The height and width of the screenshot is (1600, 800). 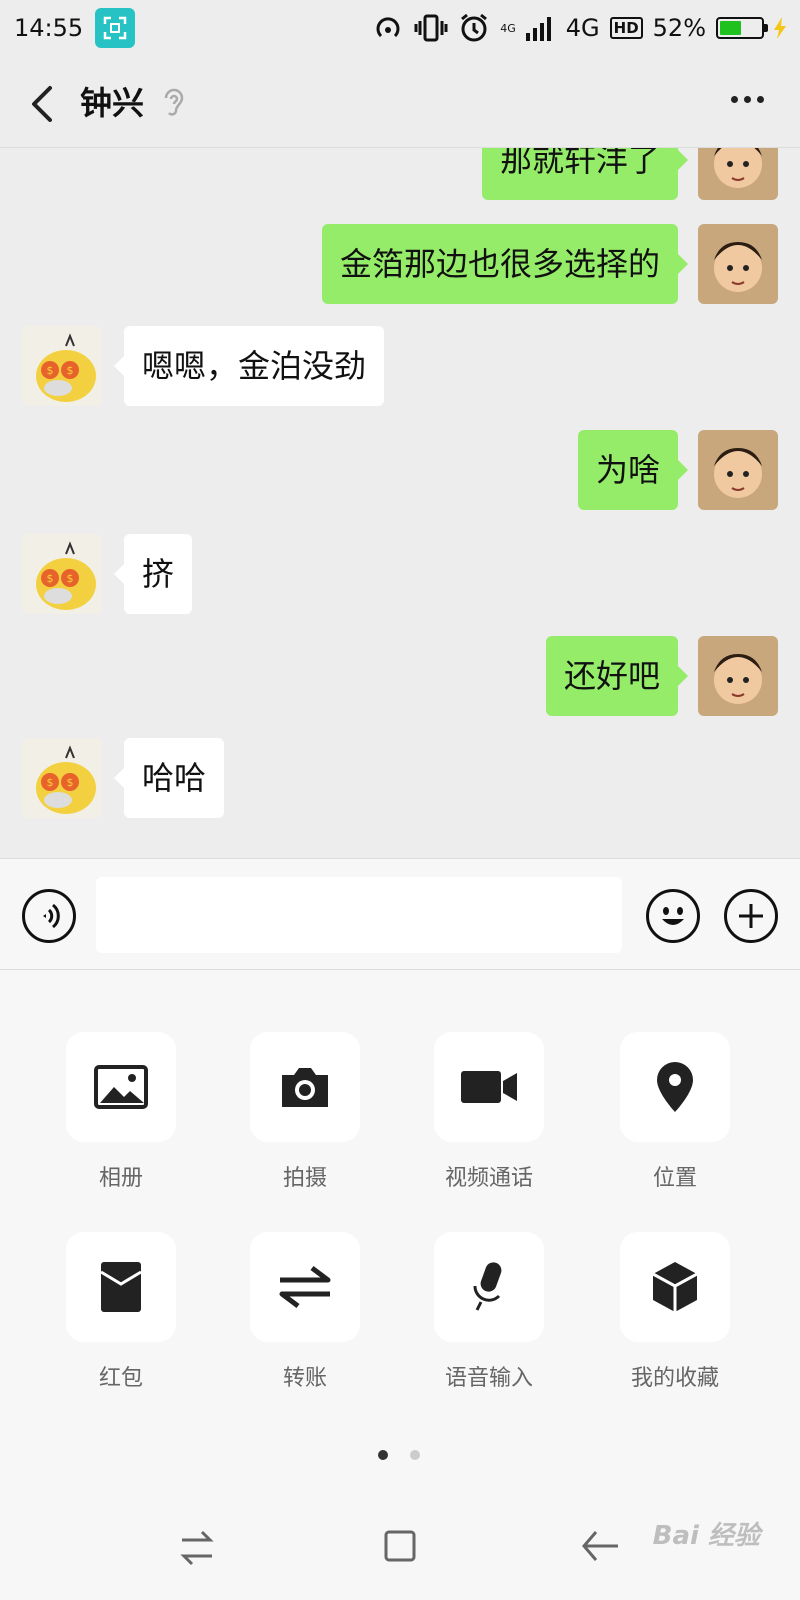 What do you see at coordinates (706, 1536) in the screenshot?
I see `watermark-text: Bai 经验` at bounding box center [706, 1536].